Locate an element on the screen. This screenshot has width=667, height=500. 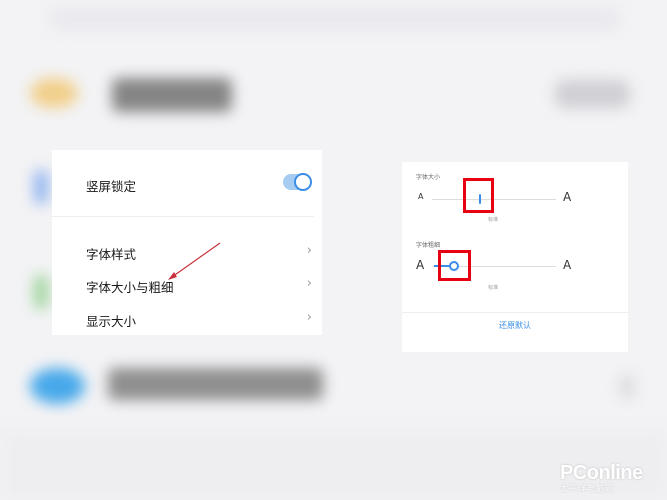
divider is located at coordinates (515, 312).